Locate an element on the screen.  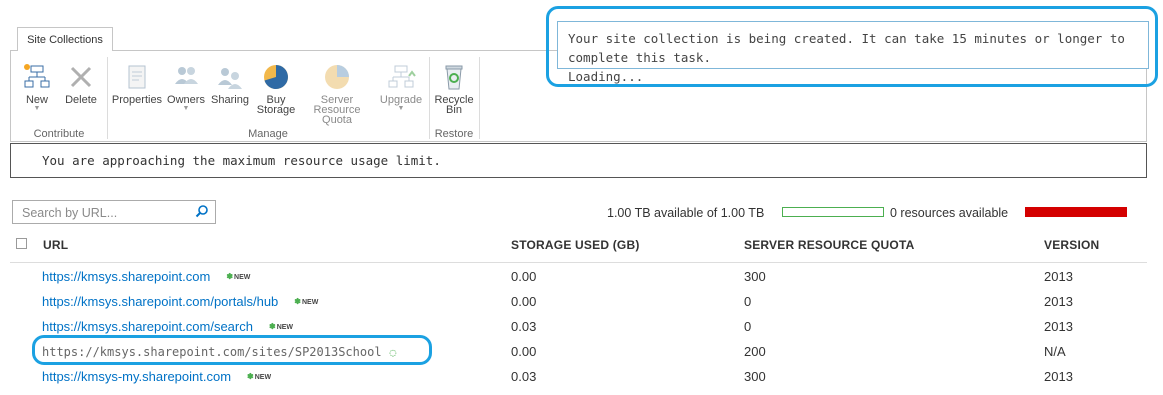
delete-icon is located at coordinates (81, 77).